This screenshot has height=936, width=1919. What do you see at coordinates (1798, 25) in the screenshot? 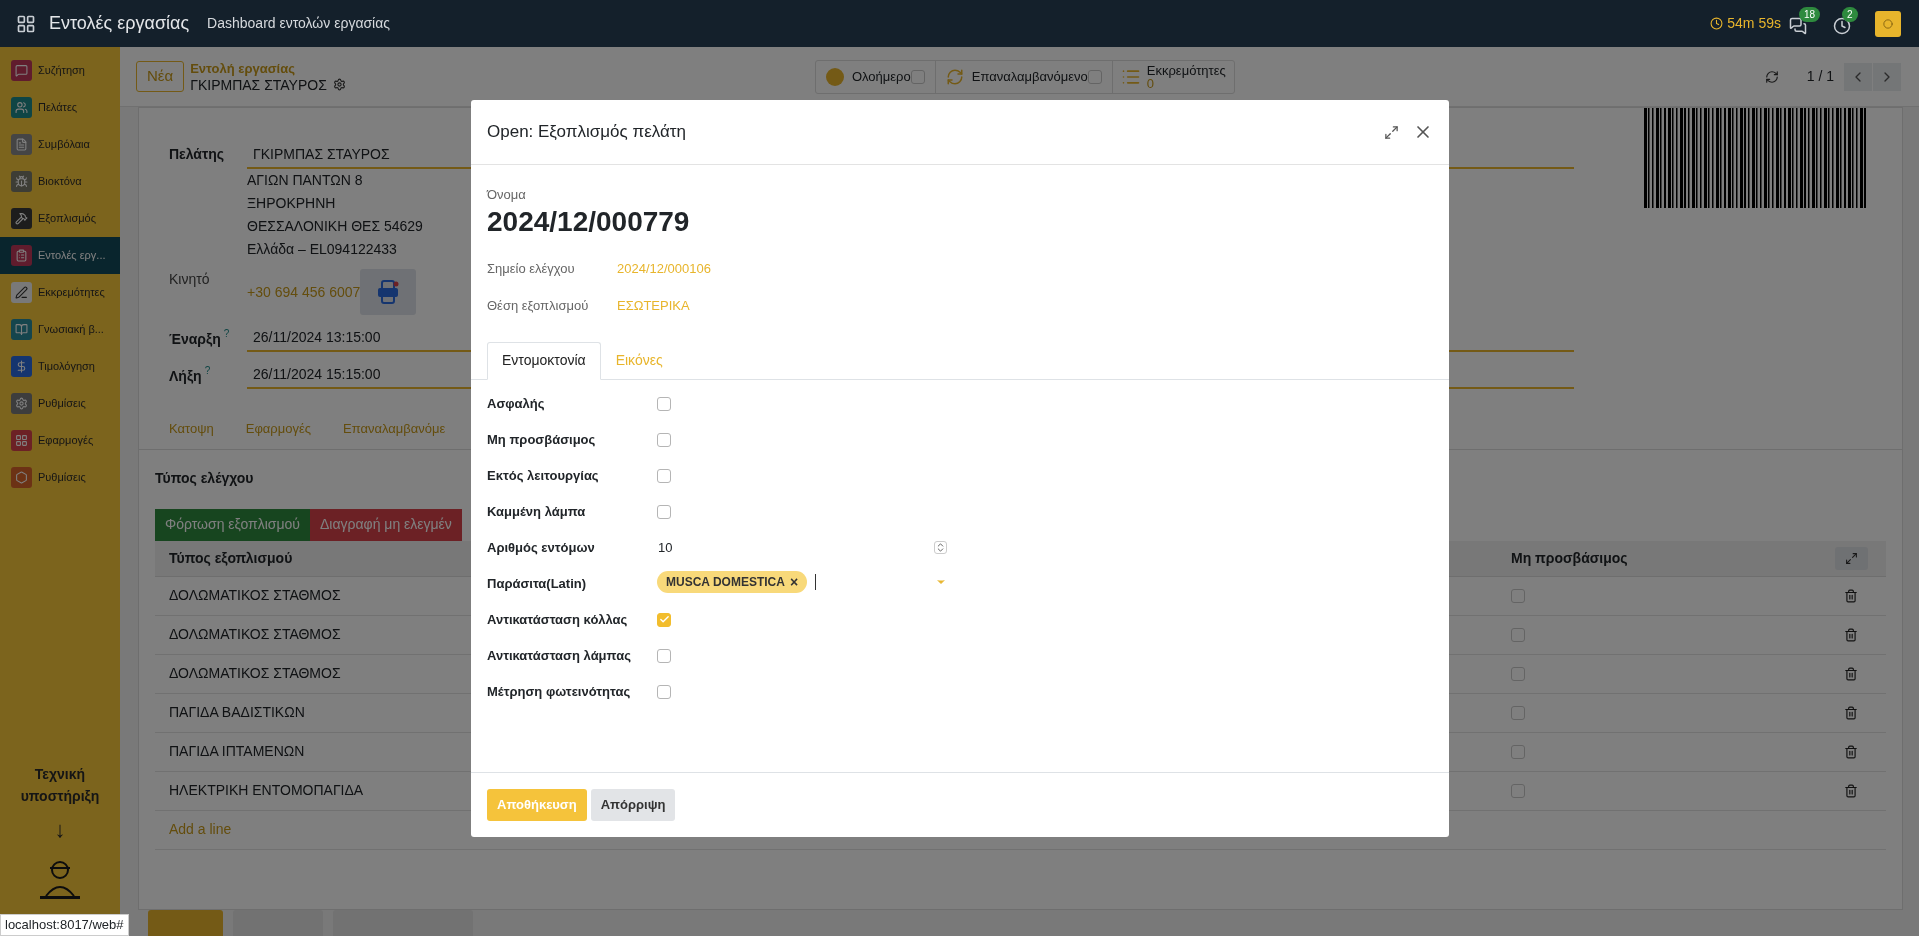
I see `messages-icon` at bounding box center [1798, 25].